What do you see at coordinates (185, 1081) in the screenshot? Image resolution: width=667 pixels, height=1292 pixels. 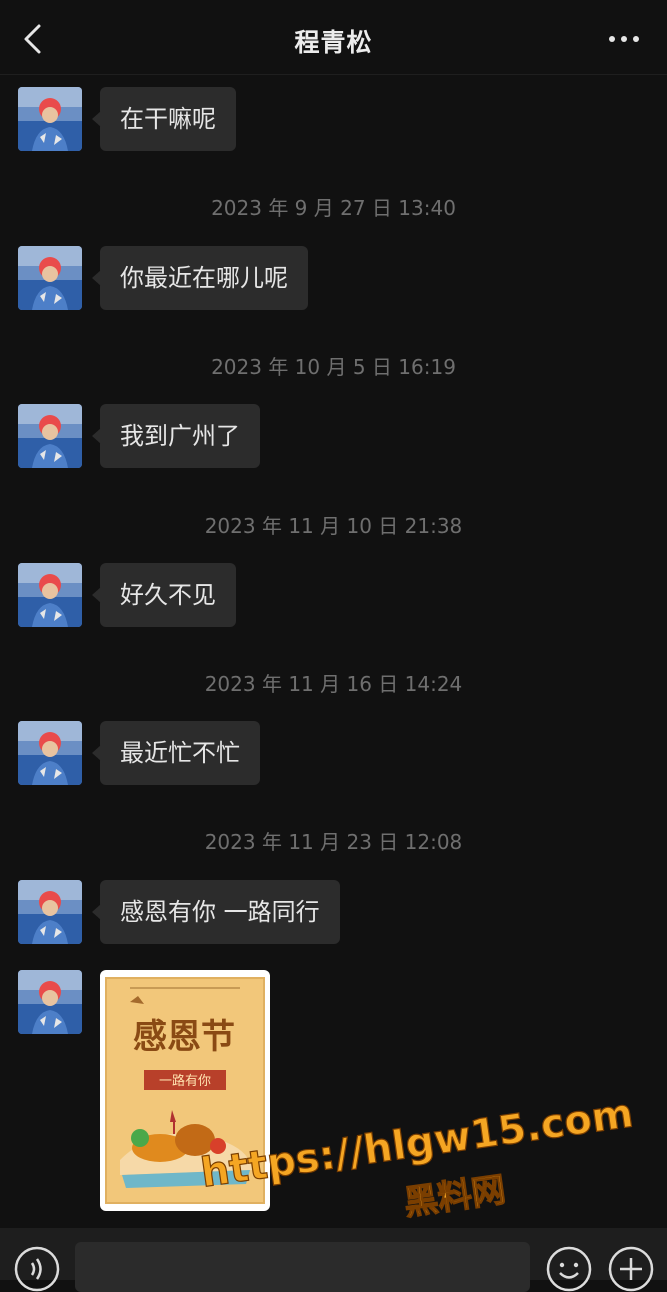 I see `poster-subtitle: 一路有你` at bounding box center [185, 1081].